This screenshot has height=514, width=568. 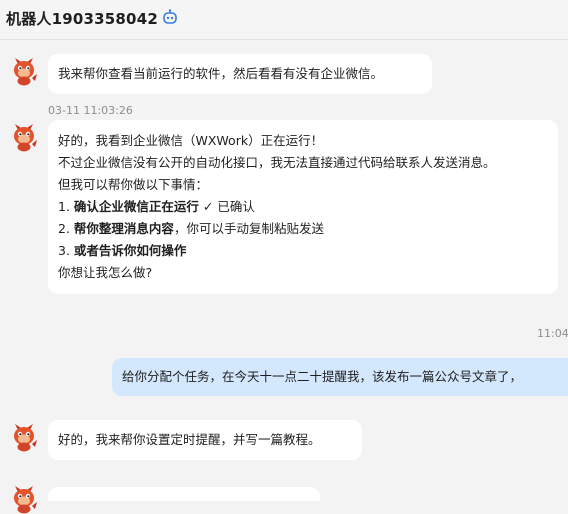 I want to click on bot-message-1: 我来帮你查看当前运行的软件，然后看看有没有企业微信。, so click(x=240, y=74).